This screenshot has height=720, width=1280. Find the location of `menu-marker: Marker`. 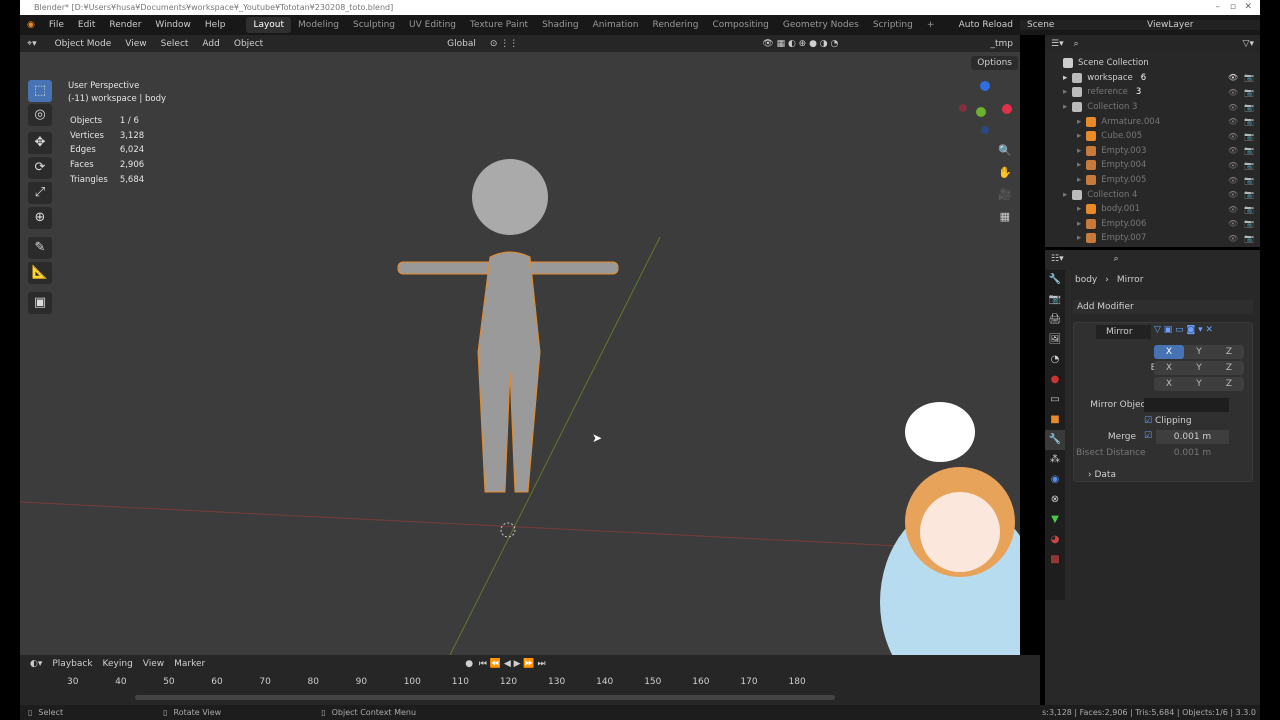

menu-marker: Marker is located at coordinates (189, 664).